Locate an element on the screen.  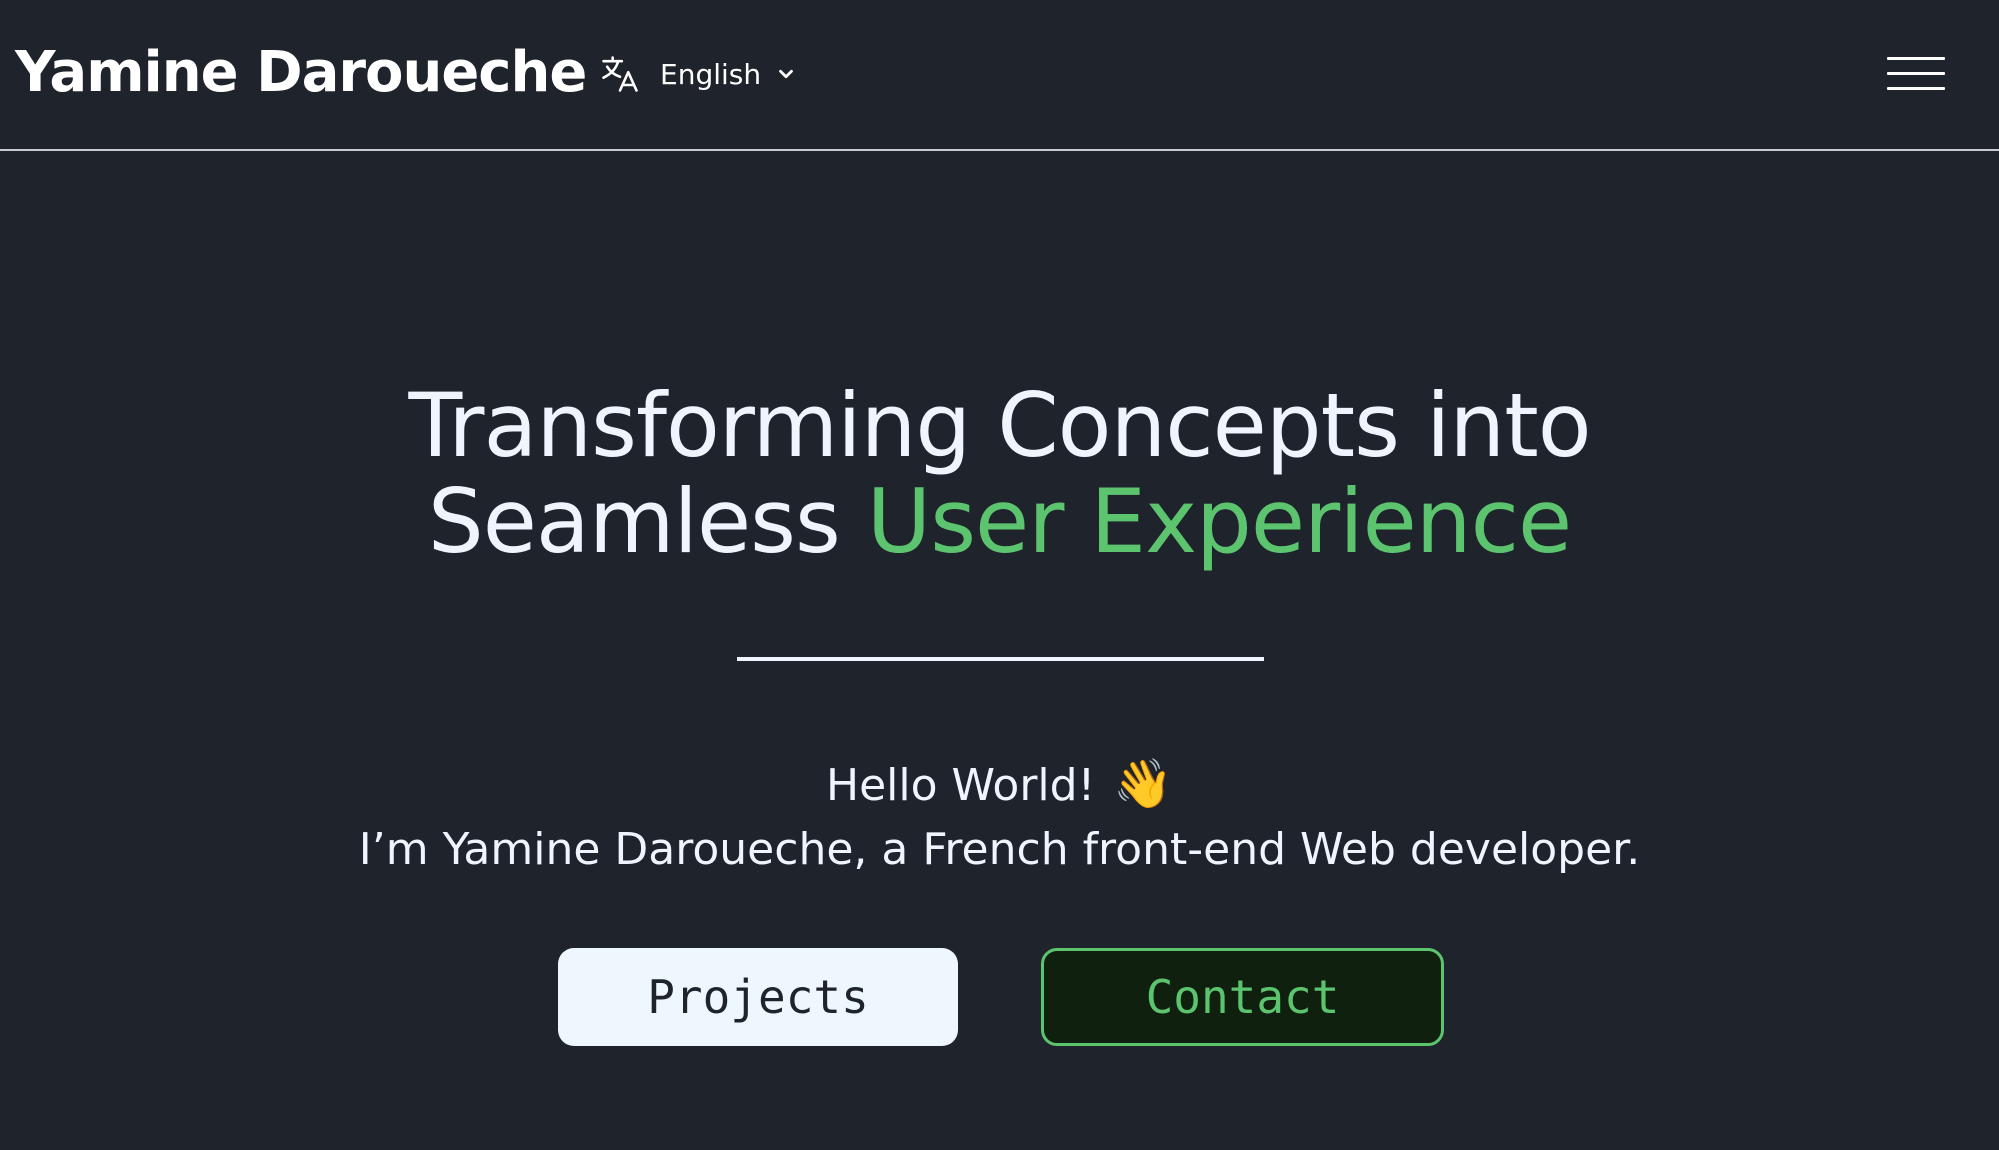
hamburger-menu-icon is located at coordinates (1916, 74).